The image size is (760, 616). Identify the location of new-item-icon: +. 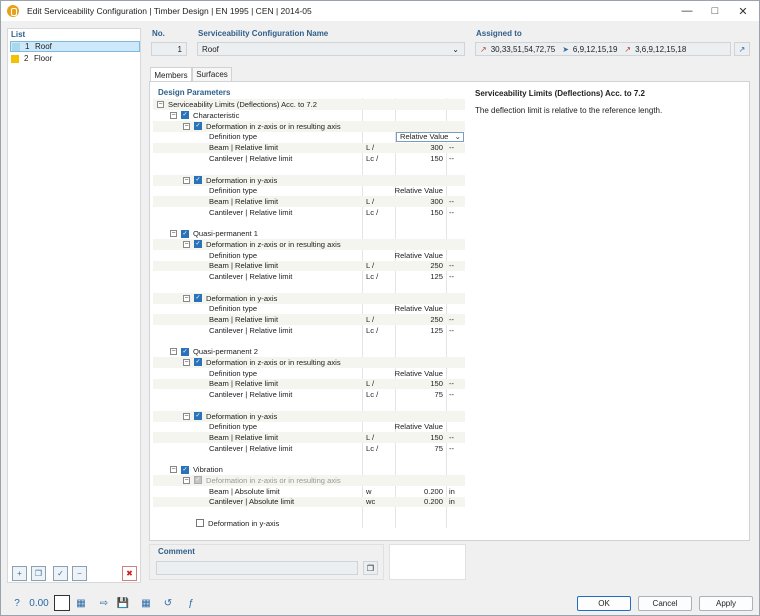
(19, 573).